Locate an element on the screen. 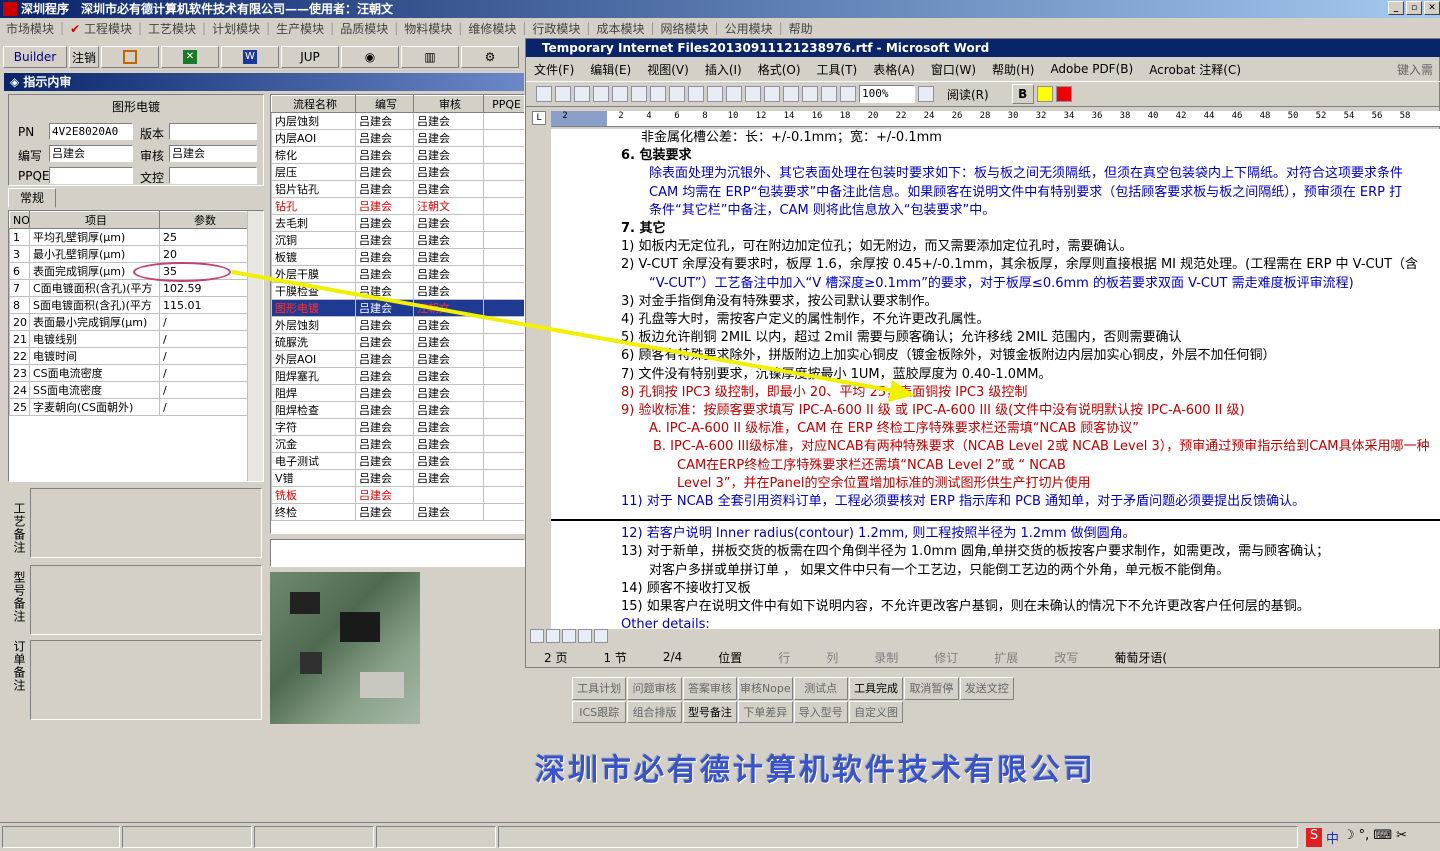 This screenshot has width=1440, height=851. action-button: ICS跟踪 is located at coordinates (599, 711).